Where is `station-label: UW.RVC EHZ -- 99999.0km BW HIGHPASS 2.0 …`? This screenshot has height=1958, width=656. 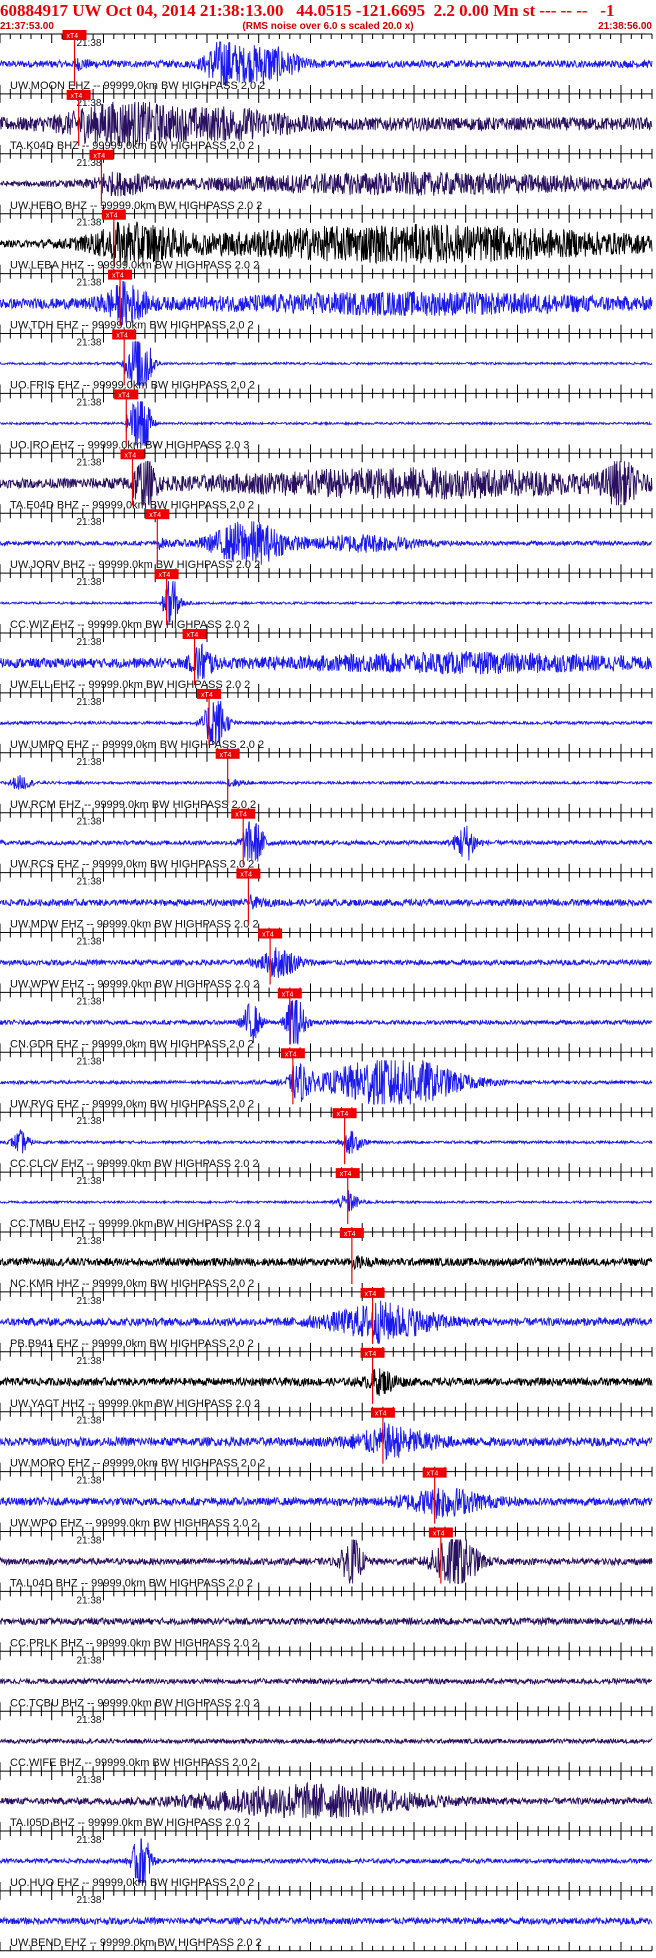 station-label: UW.RVC EHZ -- 99999.0km BW HIGHPASS 2.0 … is located at coordinates (132, 1104).